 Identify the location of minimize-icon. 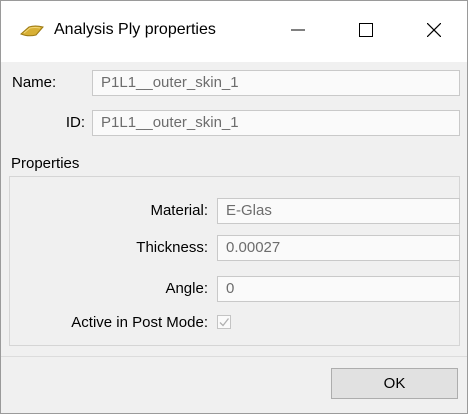
(298, 32).